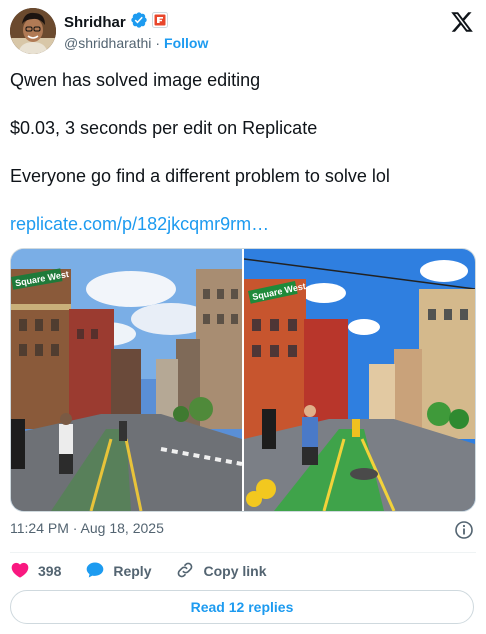  I want to click on link-icon, so click(185, 571).